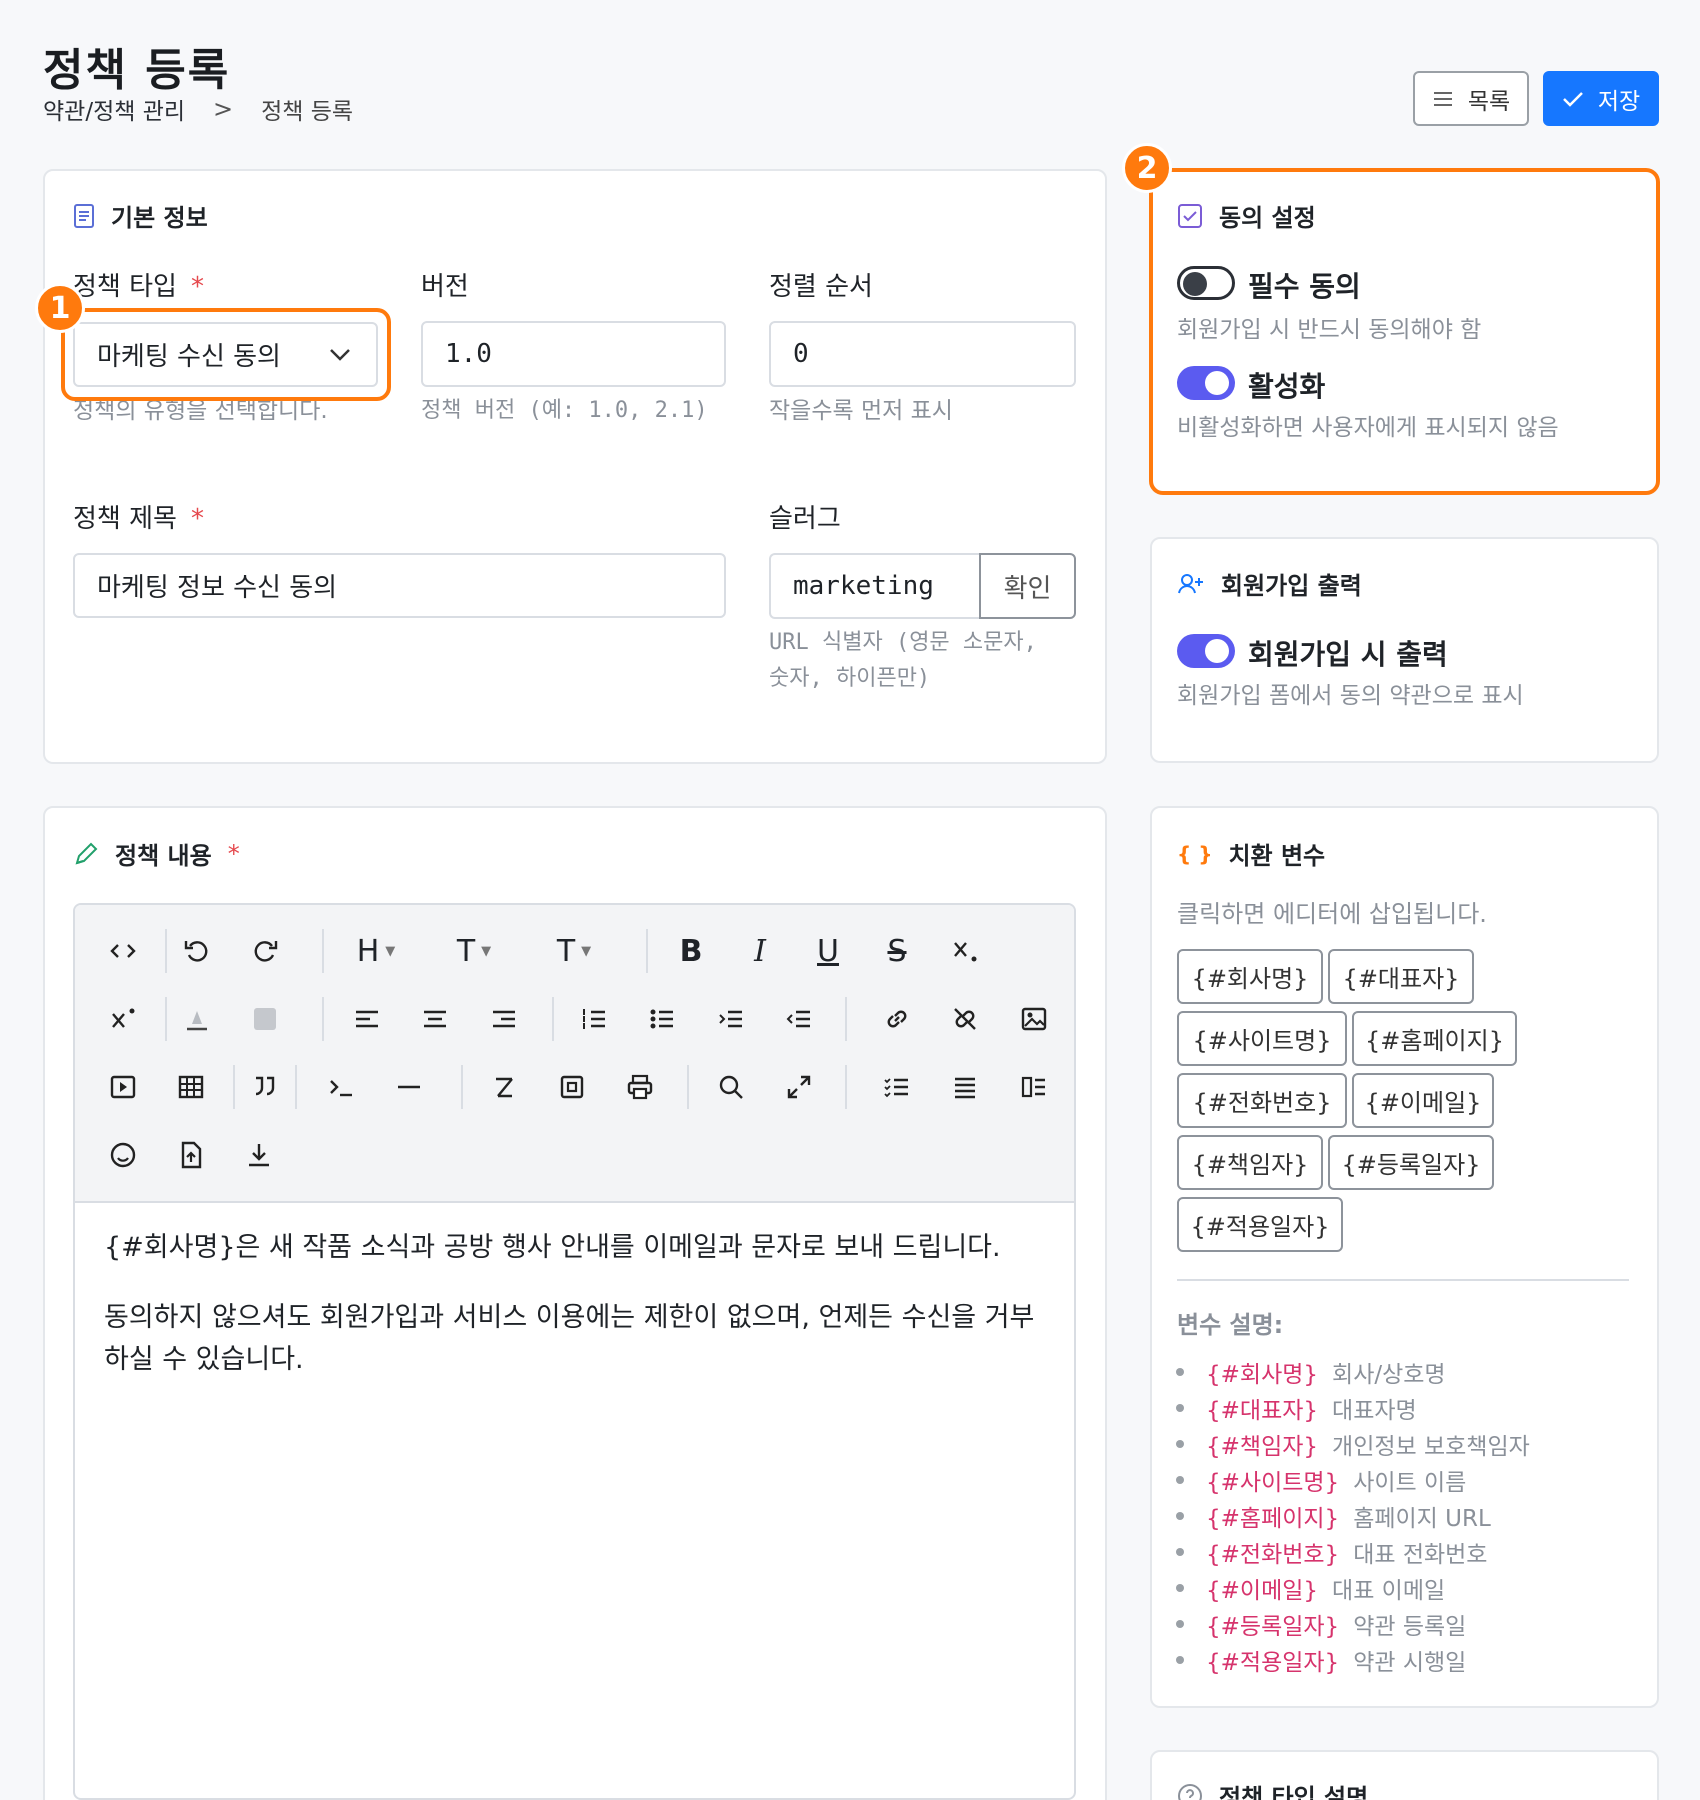  What do you see at coordinates (123, 951) in the screenshot?
I see `code-view-icon` at bounding box center [123, 951].